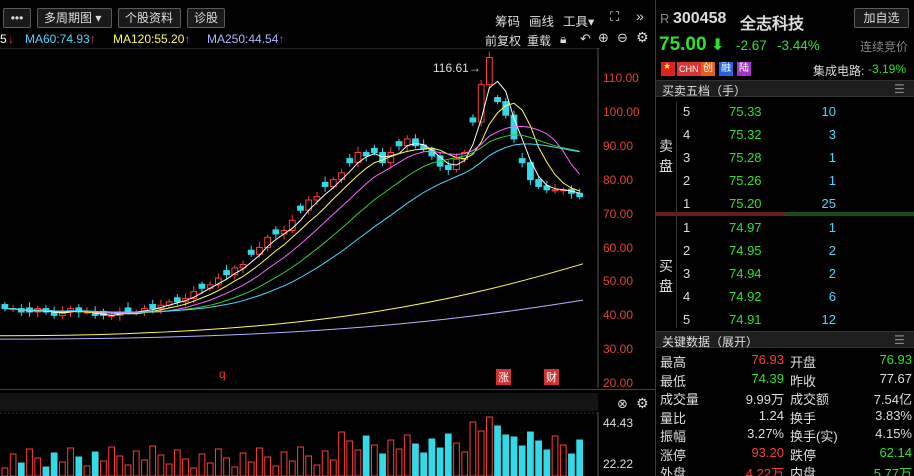 The image size is (914, 476). I want to click on sector-name: 集成电路:, so click(838, 70).